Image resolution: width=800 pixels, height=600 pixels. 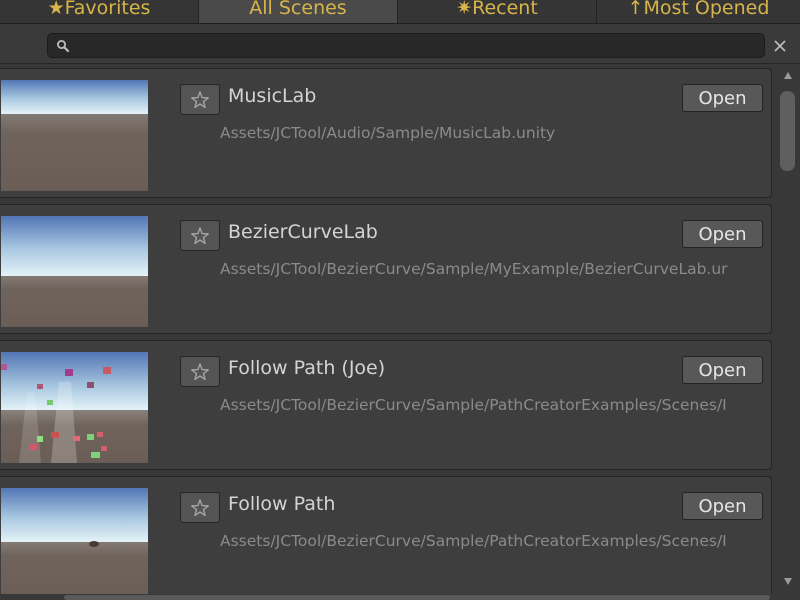 I want to click on close-icon, so click(x=780, y=46).